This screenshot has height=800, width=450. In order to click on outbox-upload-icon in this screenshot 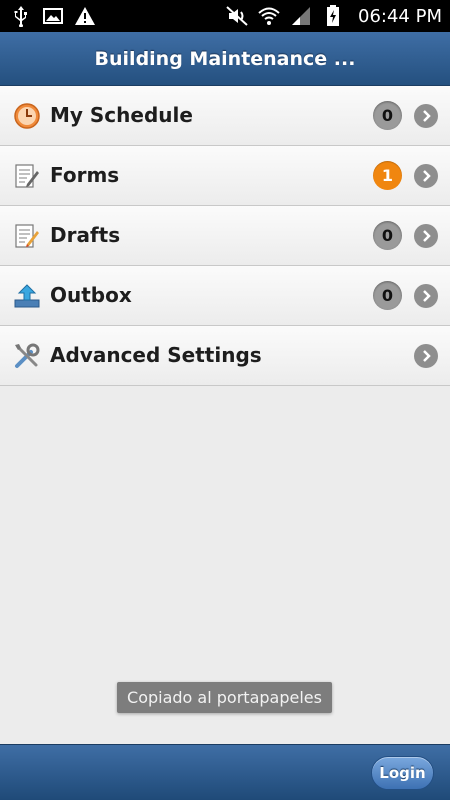, I will do `click(27, 296)`.